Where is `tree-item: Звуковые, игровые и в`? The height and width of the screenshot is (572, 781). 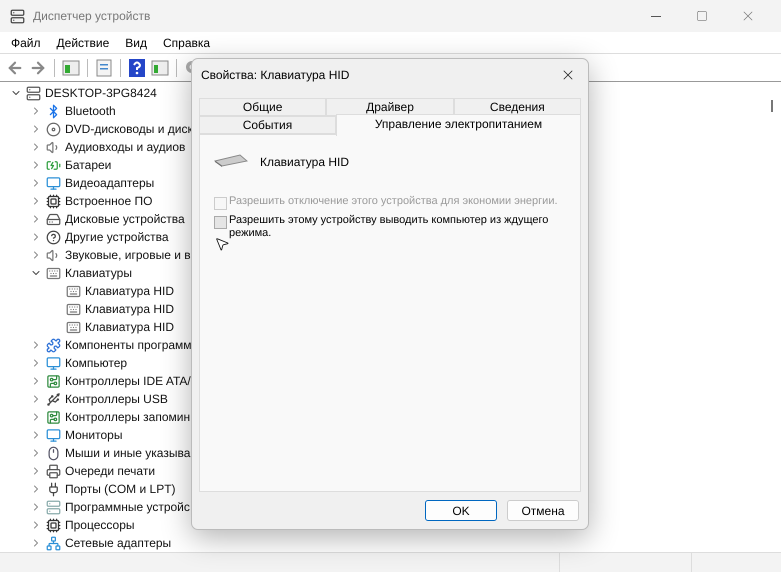 tree-item: Звуковые, игровые и в is located at coordinates (128, 255).